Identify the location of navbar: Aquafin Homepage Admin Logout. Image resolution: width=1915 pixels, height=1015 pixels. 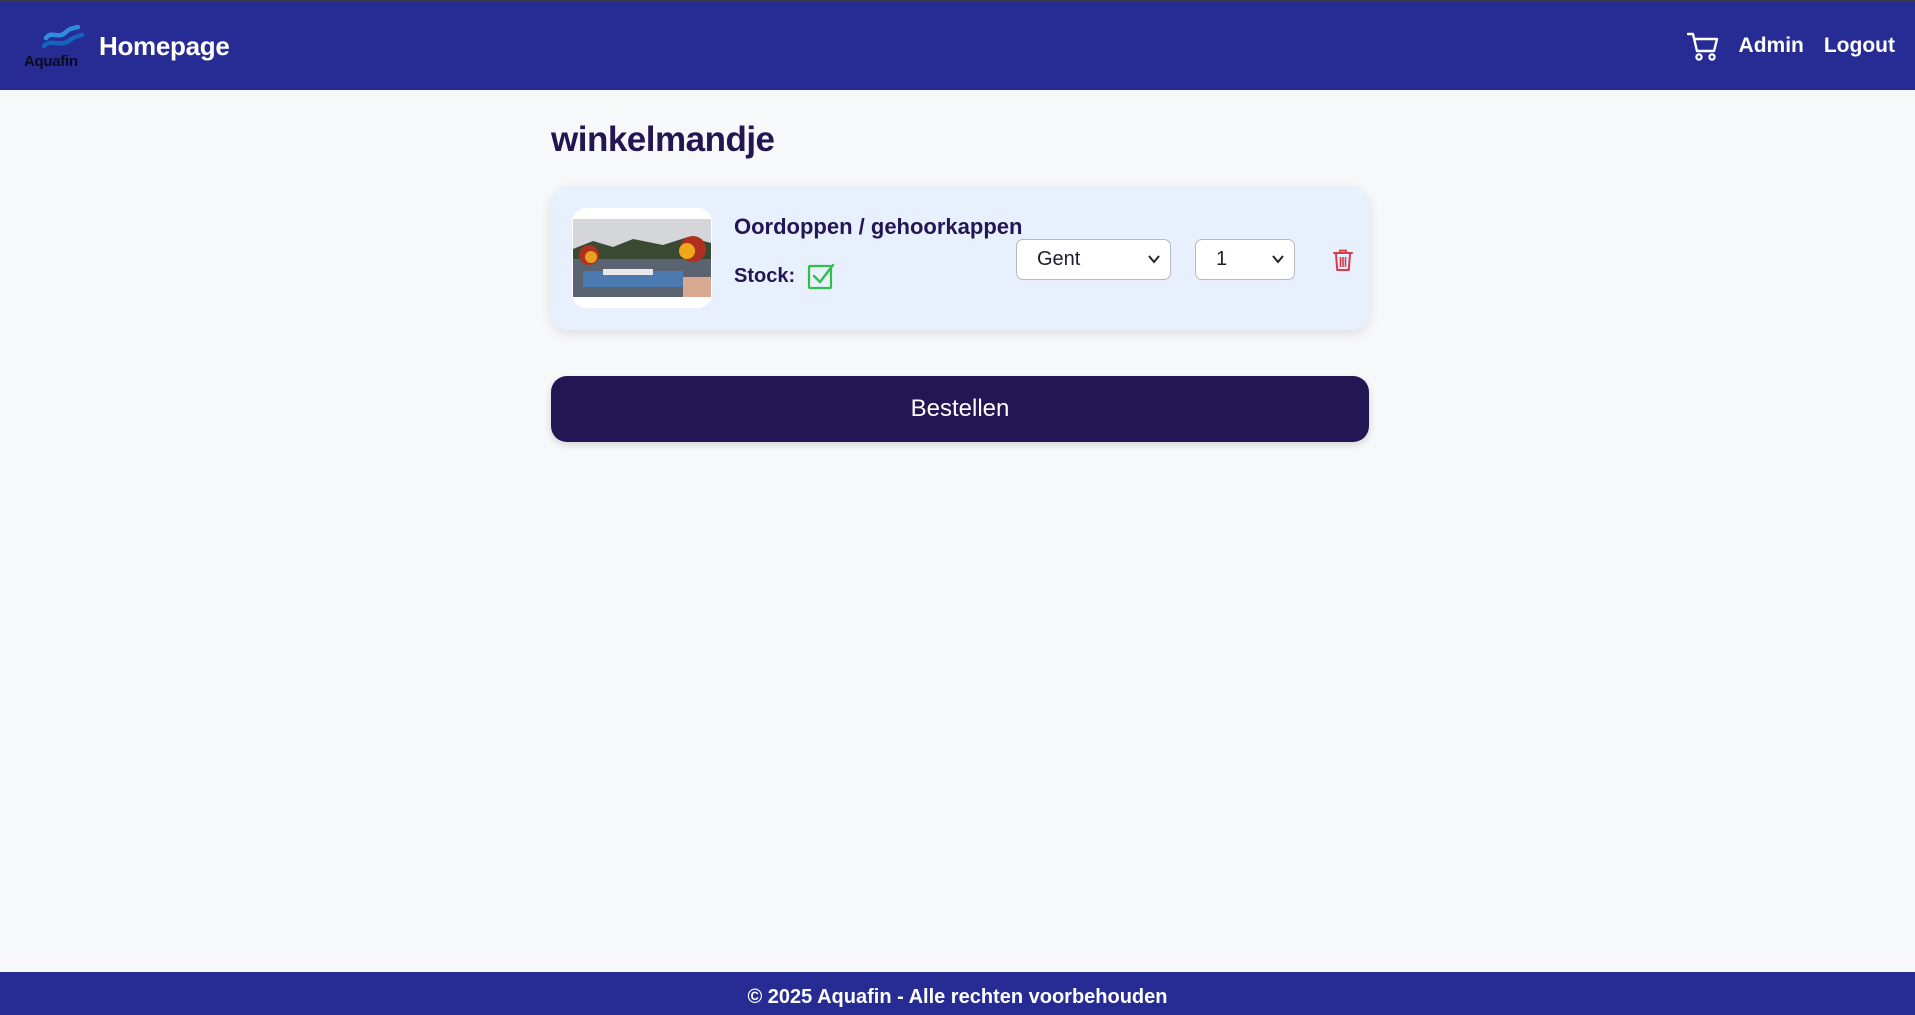
(957, 46).